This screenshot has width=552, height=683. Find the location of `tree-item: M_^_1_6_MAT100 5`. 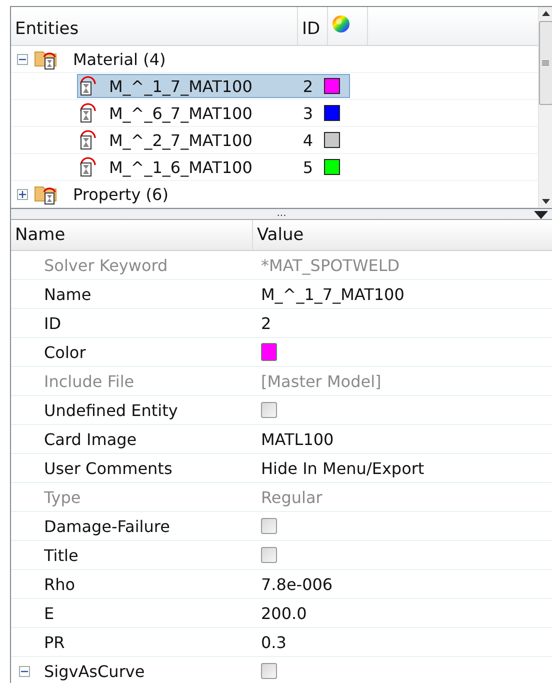

tree-item: M_^_1_6_MAT100 5 is located at coordinates (213, 167).